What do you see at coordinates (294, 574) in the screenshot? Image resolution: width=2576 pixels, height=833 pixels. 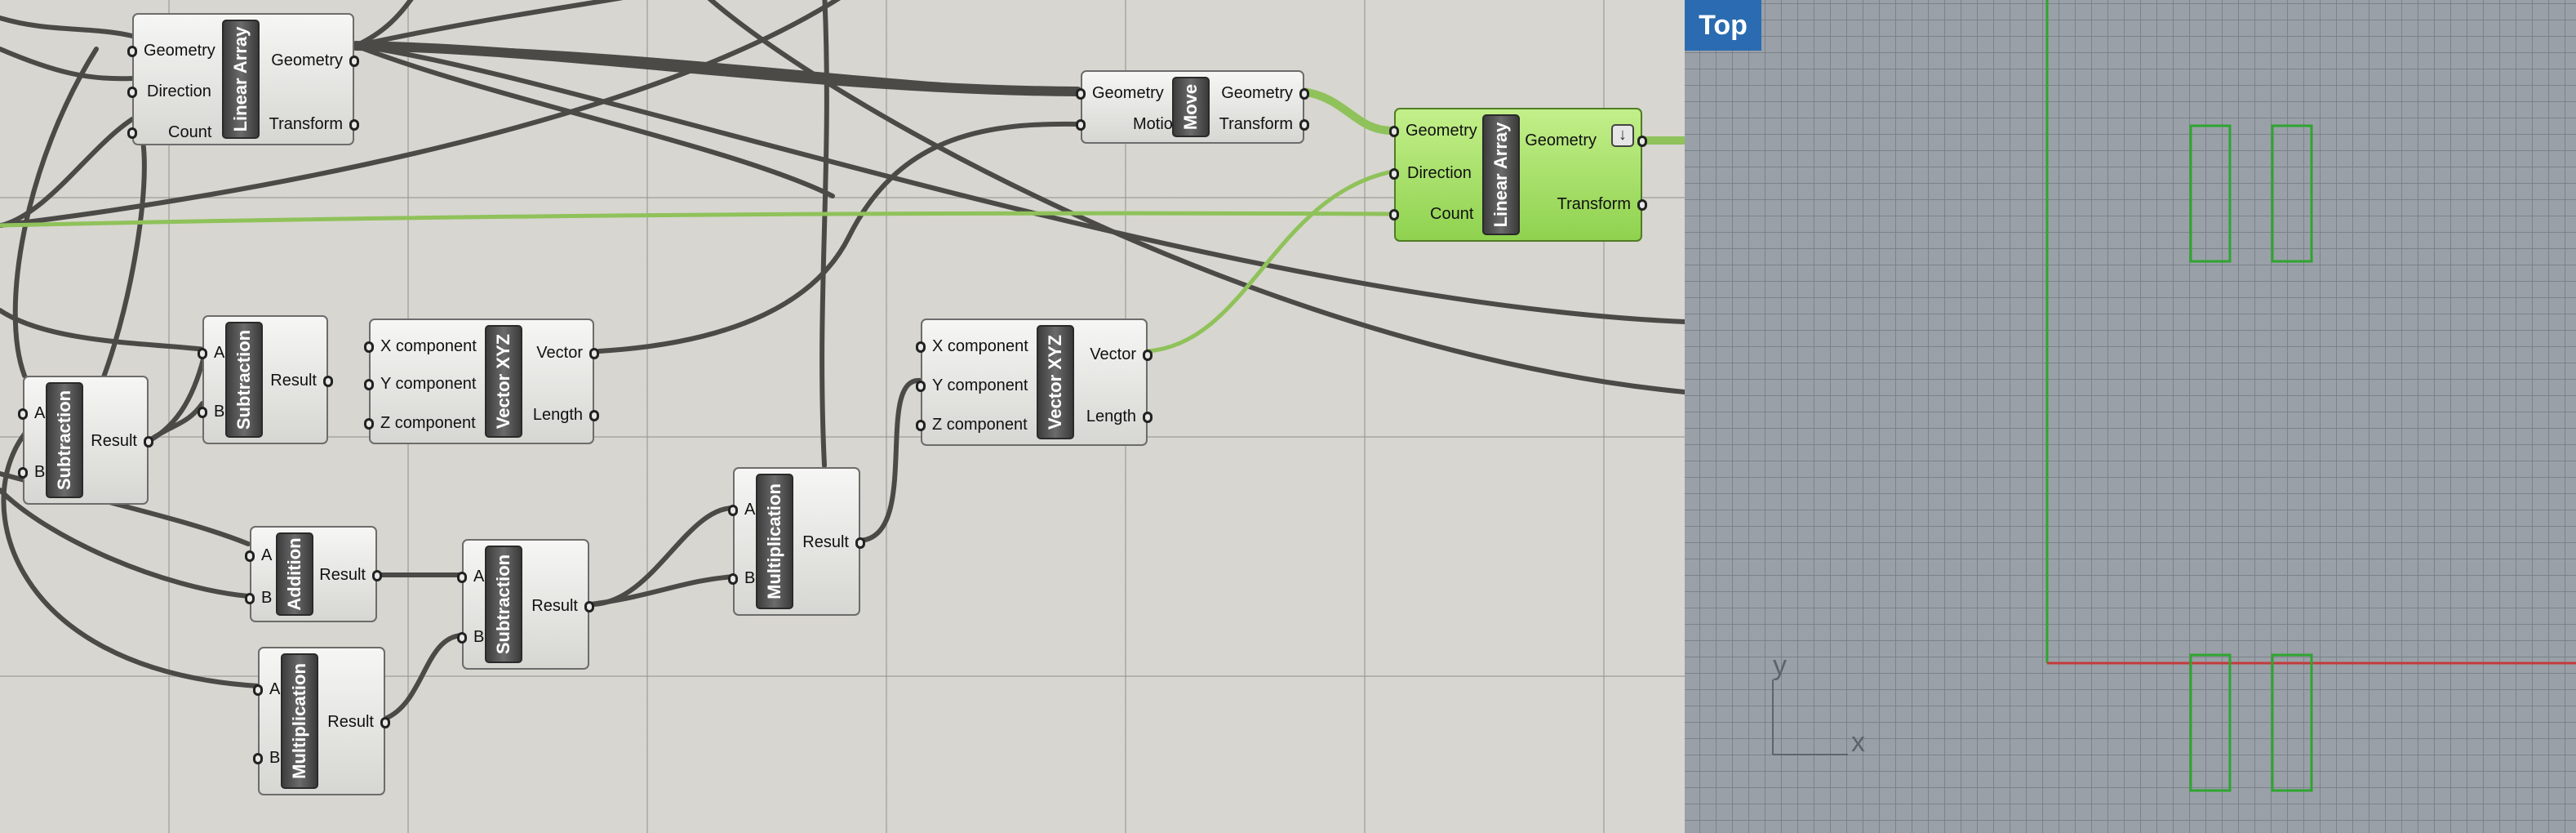 I see `component-title: Addition` at bounding box center [294, 574].